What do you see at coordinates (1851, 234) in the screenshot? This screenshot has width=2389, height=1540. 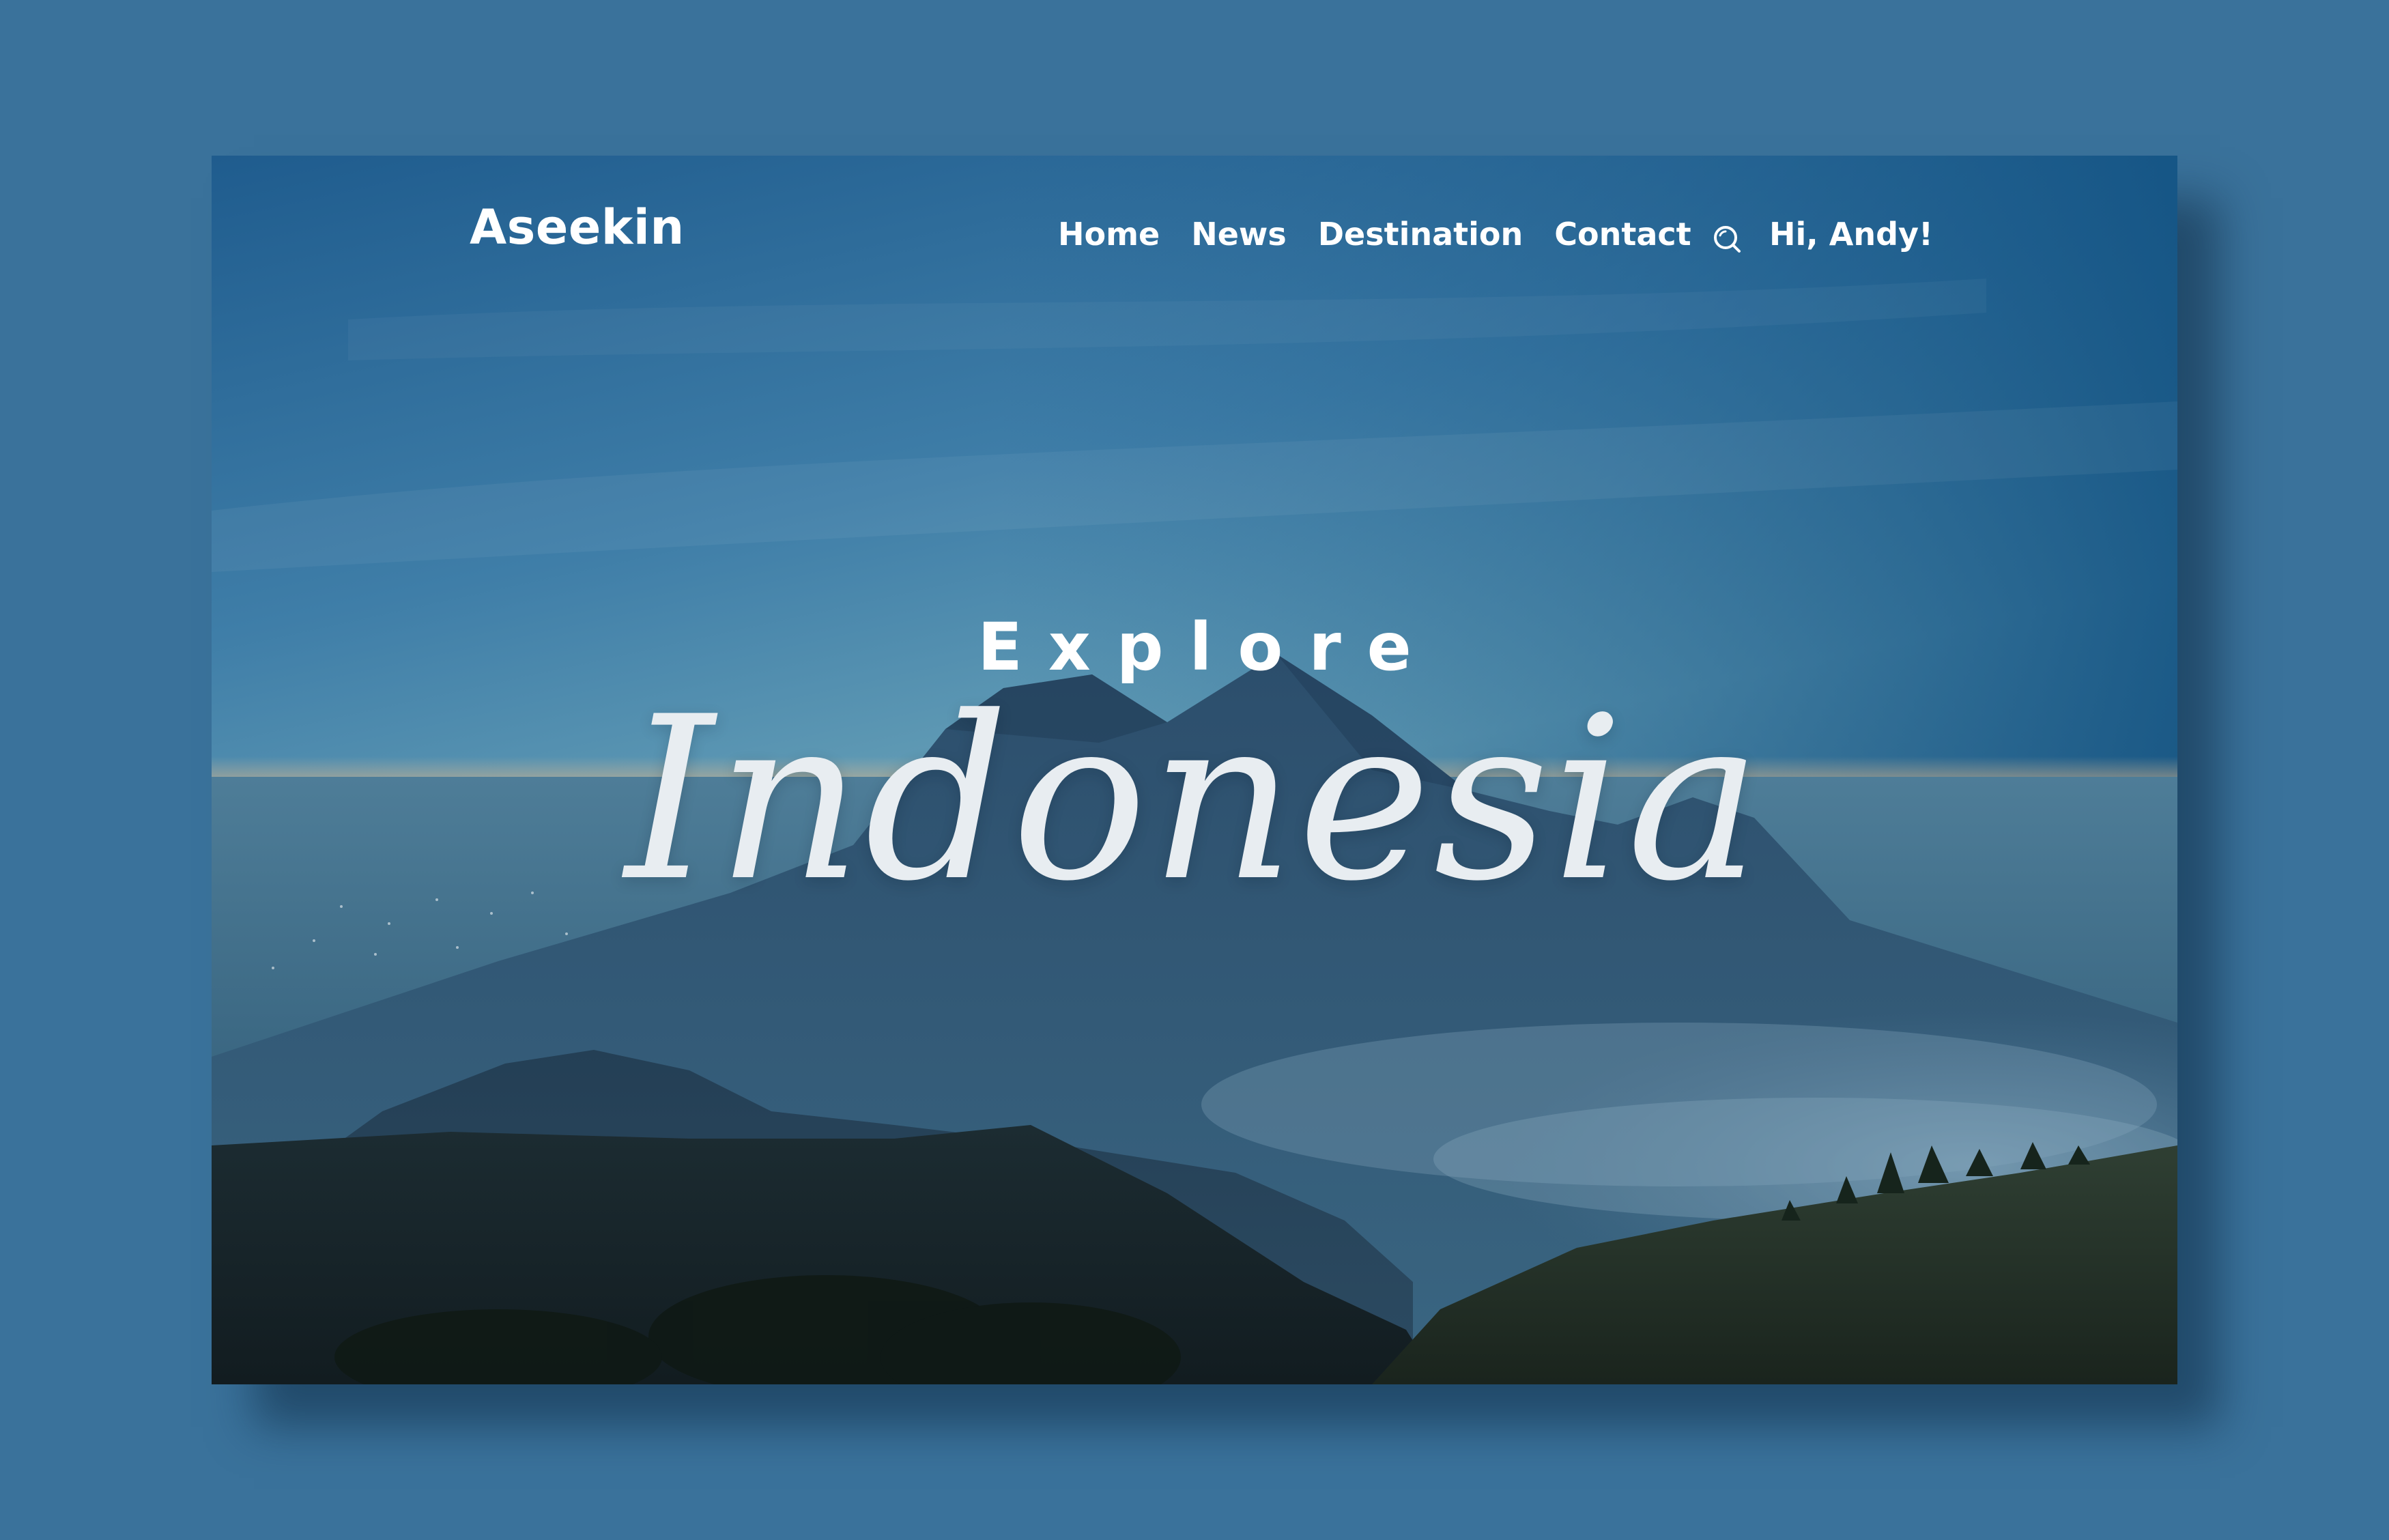 I see `user-greeting: Hi, Andy!` at bounding box center [1851, 234].